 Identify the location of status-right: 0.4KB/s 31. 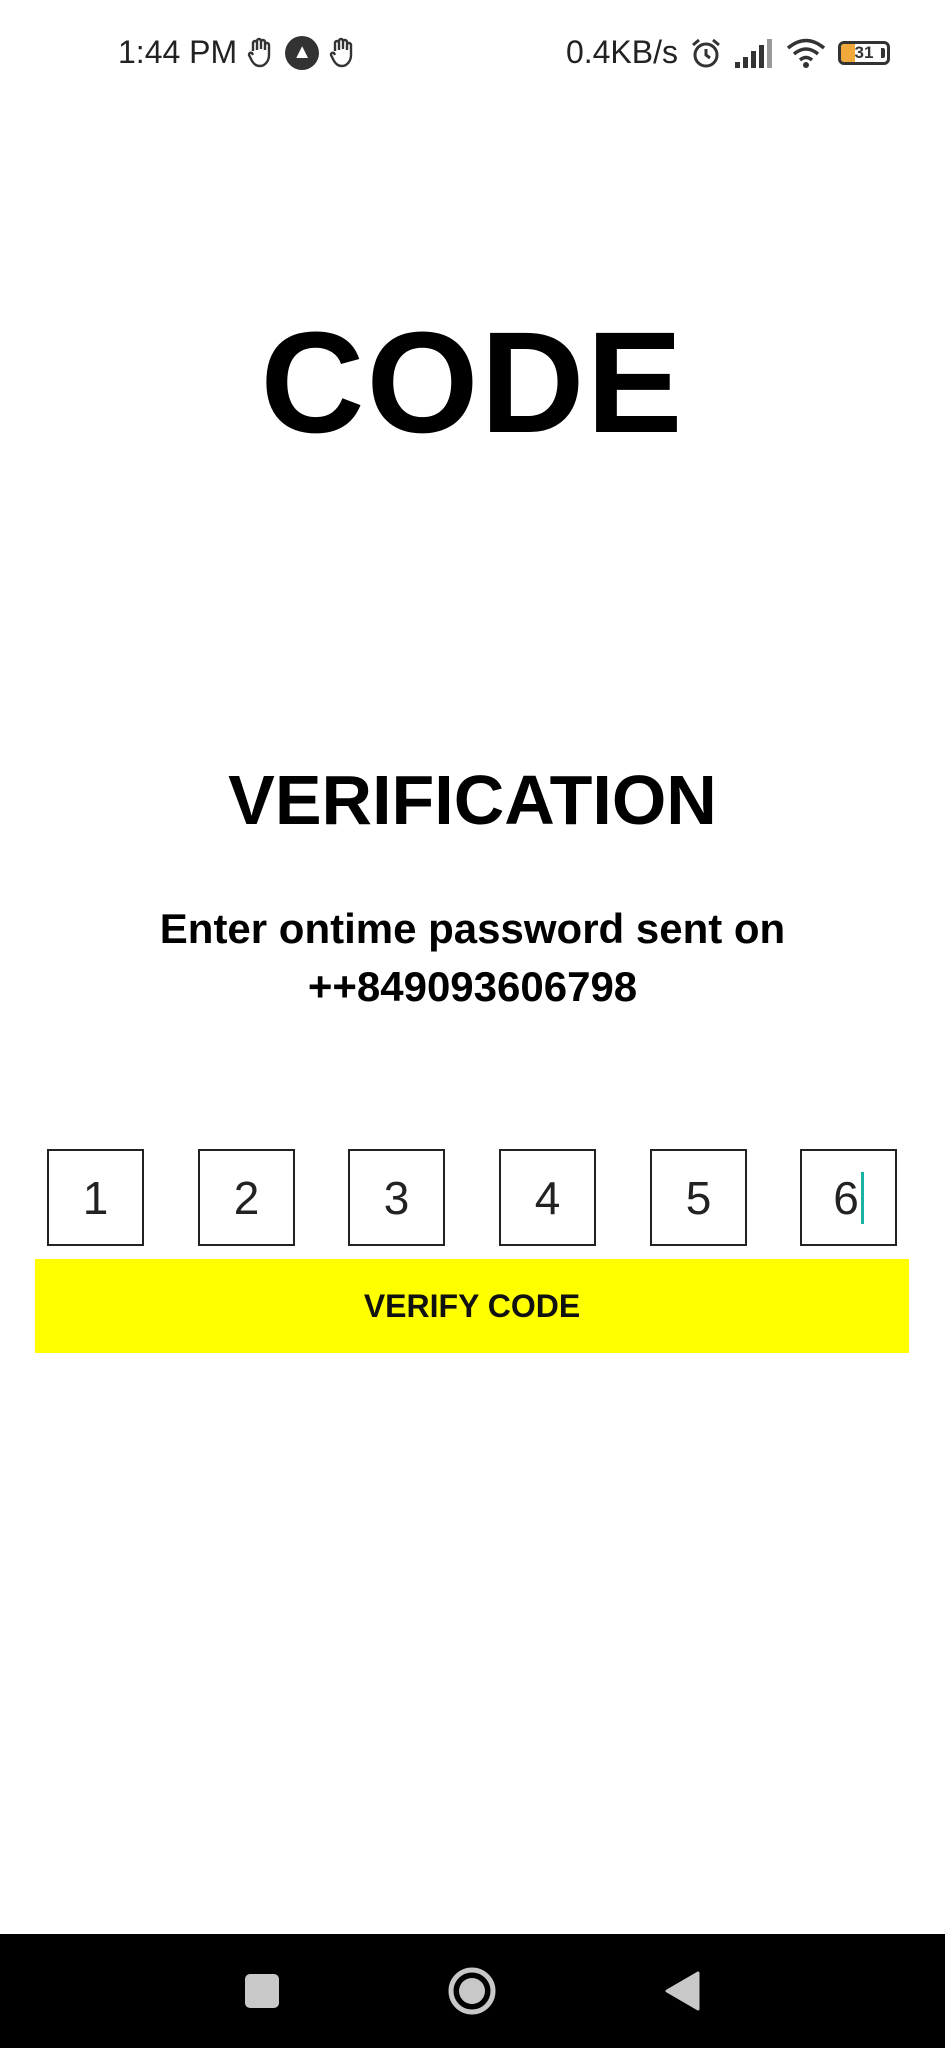
(727, 52).